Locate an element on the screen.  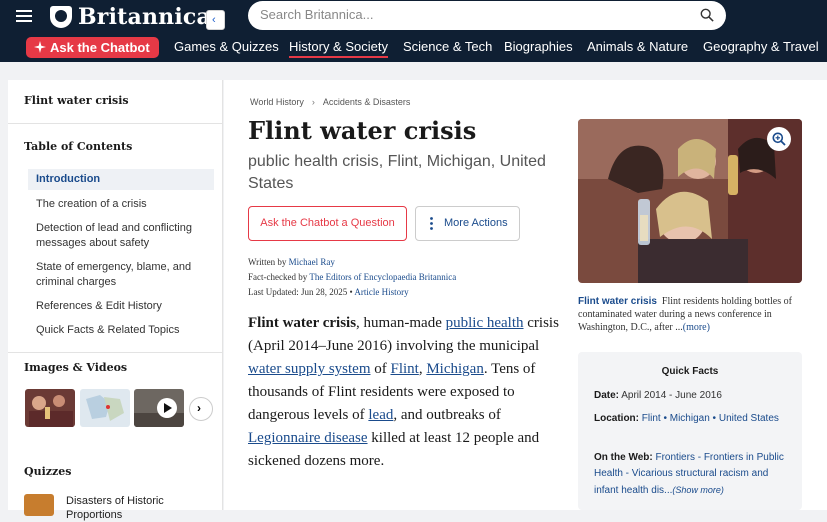
images-videos-heading: Images & Videos is located at coordinates (76, 367).